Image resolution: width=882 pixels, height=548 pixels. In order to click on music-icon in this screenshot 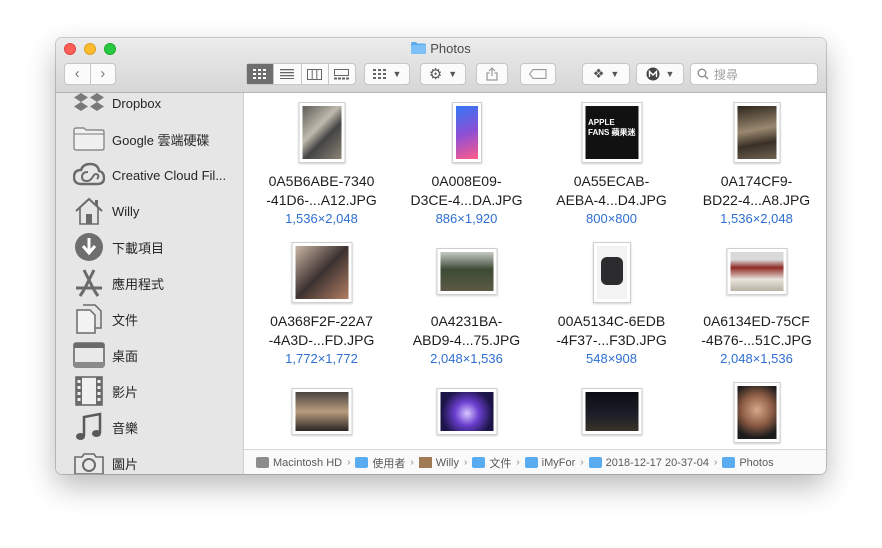, I will do `click(89, 427)`.